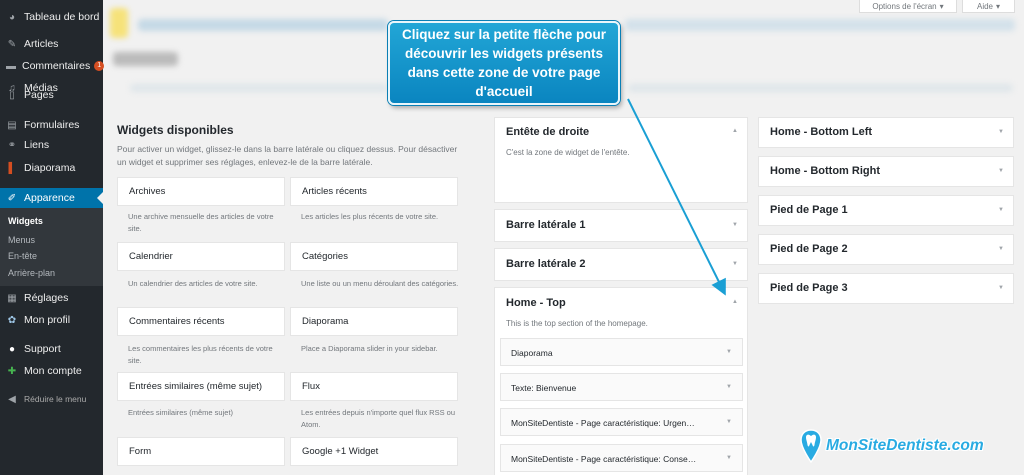 The image size is (1024, 475). I want to click on slideshow-icon: ▌, so click(12, 168).